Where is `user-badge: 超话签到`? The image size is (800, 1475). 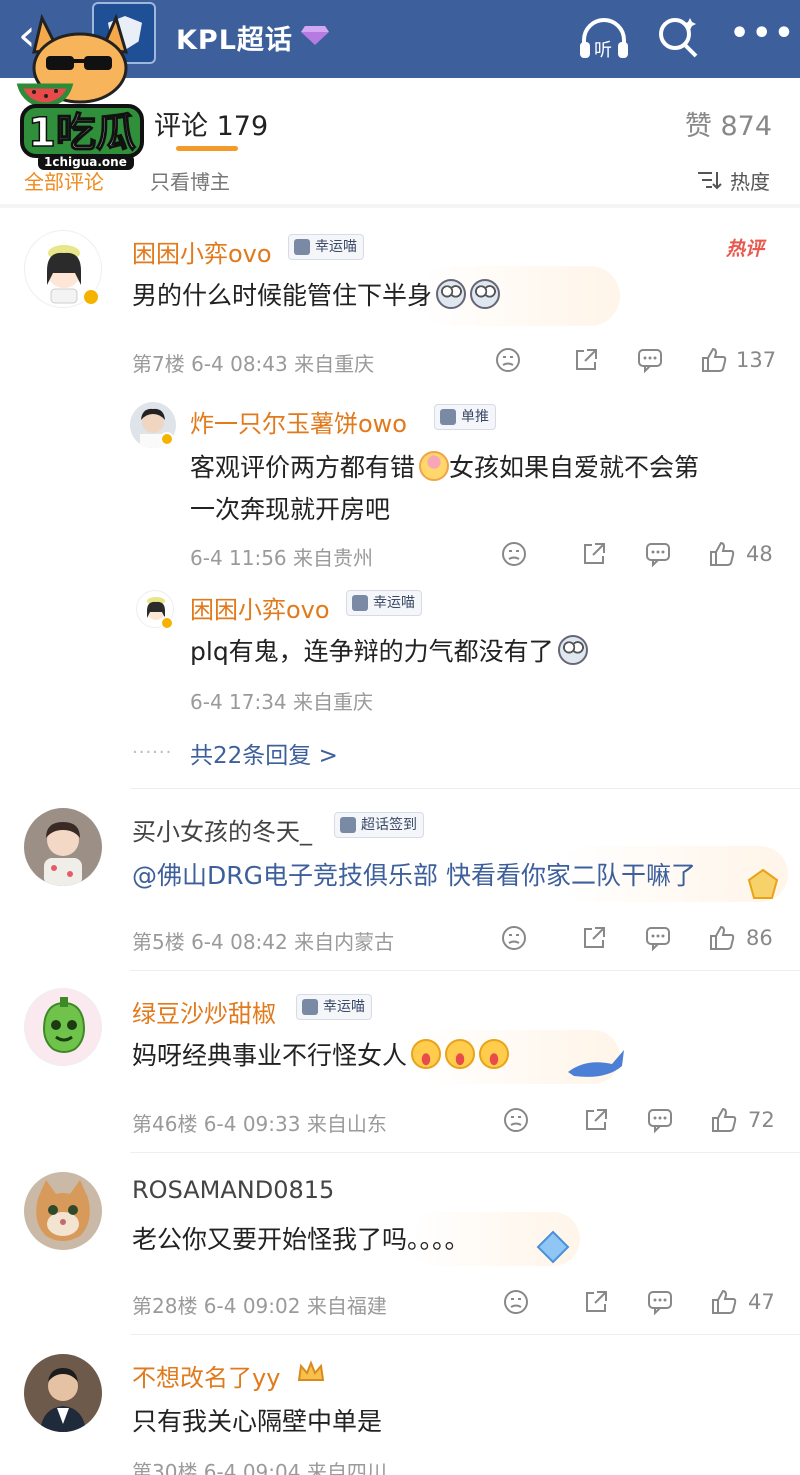
user-badge: 超话签到 is located at coordinates (379, 825).